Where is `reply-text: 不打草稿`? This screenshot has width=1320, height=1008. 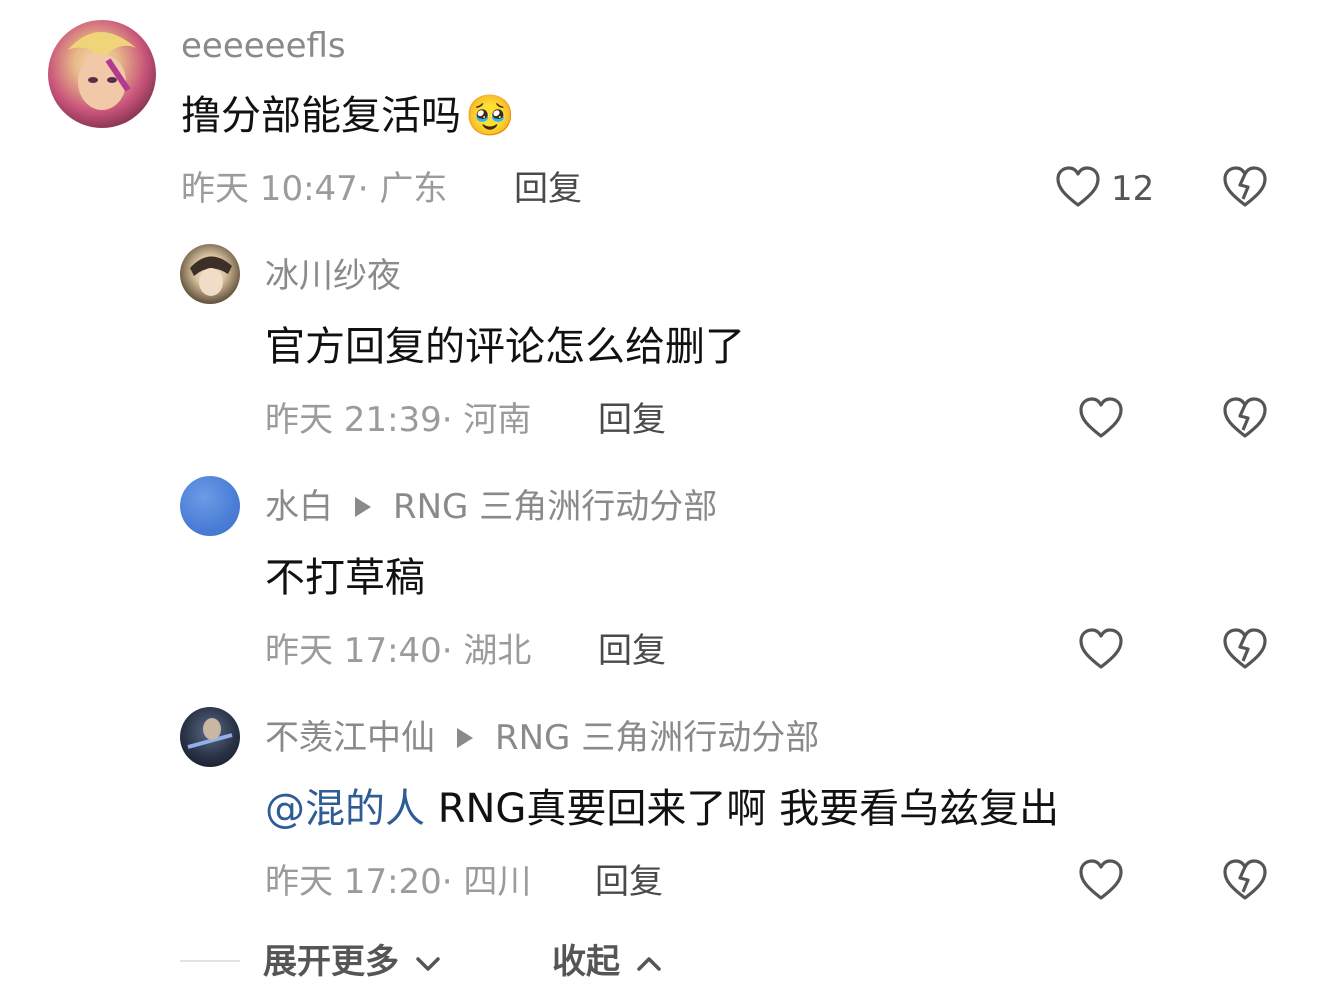 reply-text: 不打草稿 is located at coordinates (345, 578).